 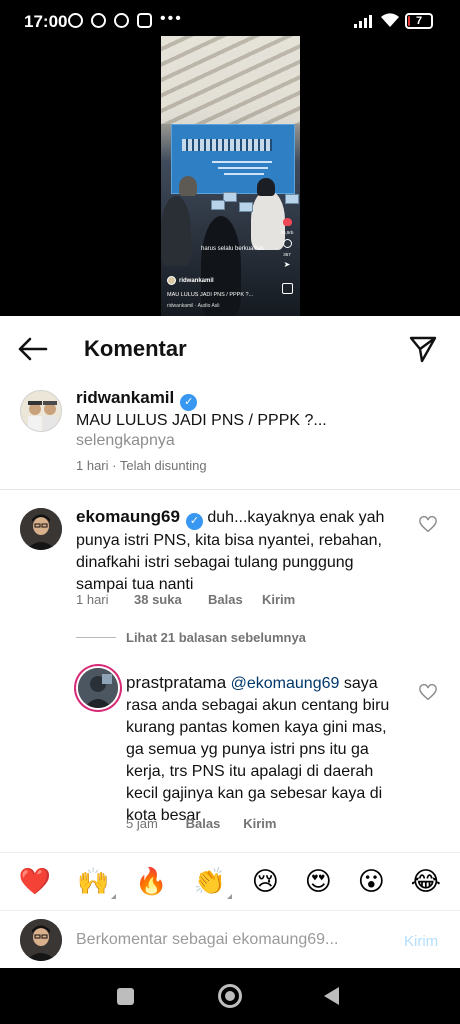 What do you see at coordinates (287, 222) in the screenshot?
I see `video-like-icon` at bounding box center [287, 222].